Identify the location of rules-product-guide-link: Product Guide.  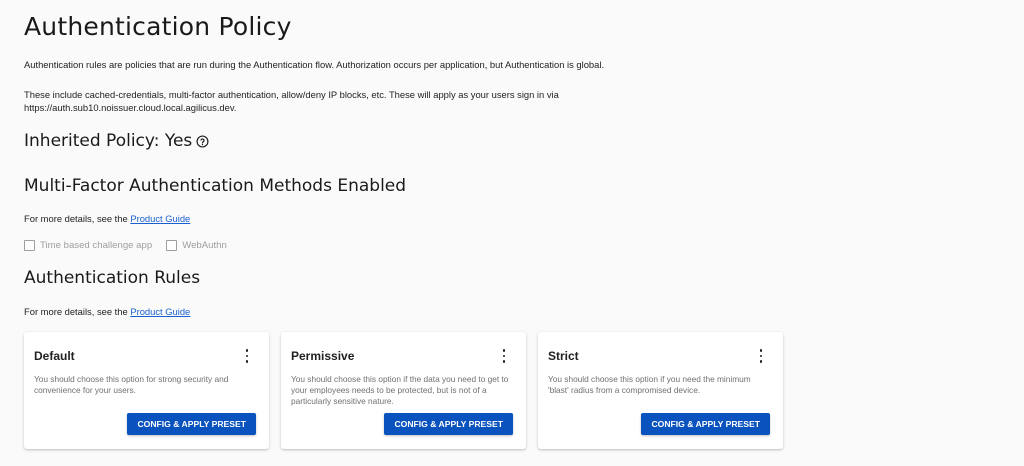
(160, 311).